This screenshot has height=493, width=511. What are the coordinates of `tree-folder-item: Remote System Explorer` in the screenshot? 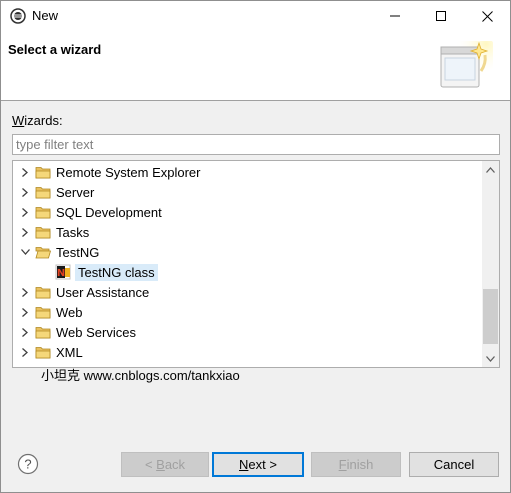 It's located at (248, 172).